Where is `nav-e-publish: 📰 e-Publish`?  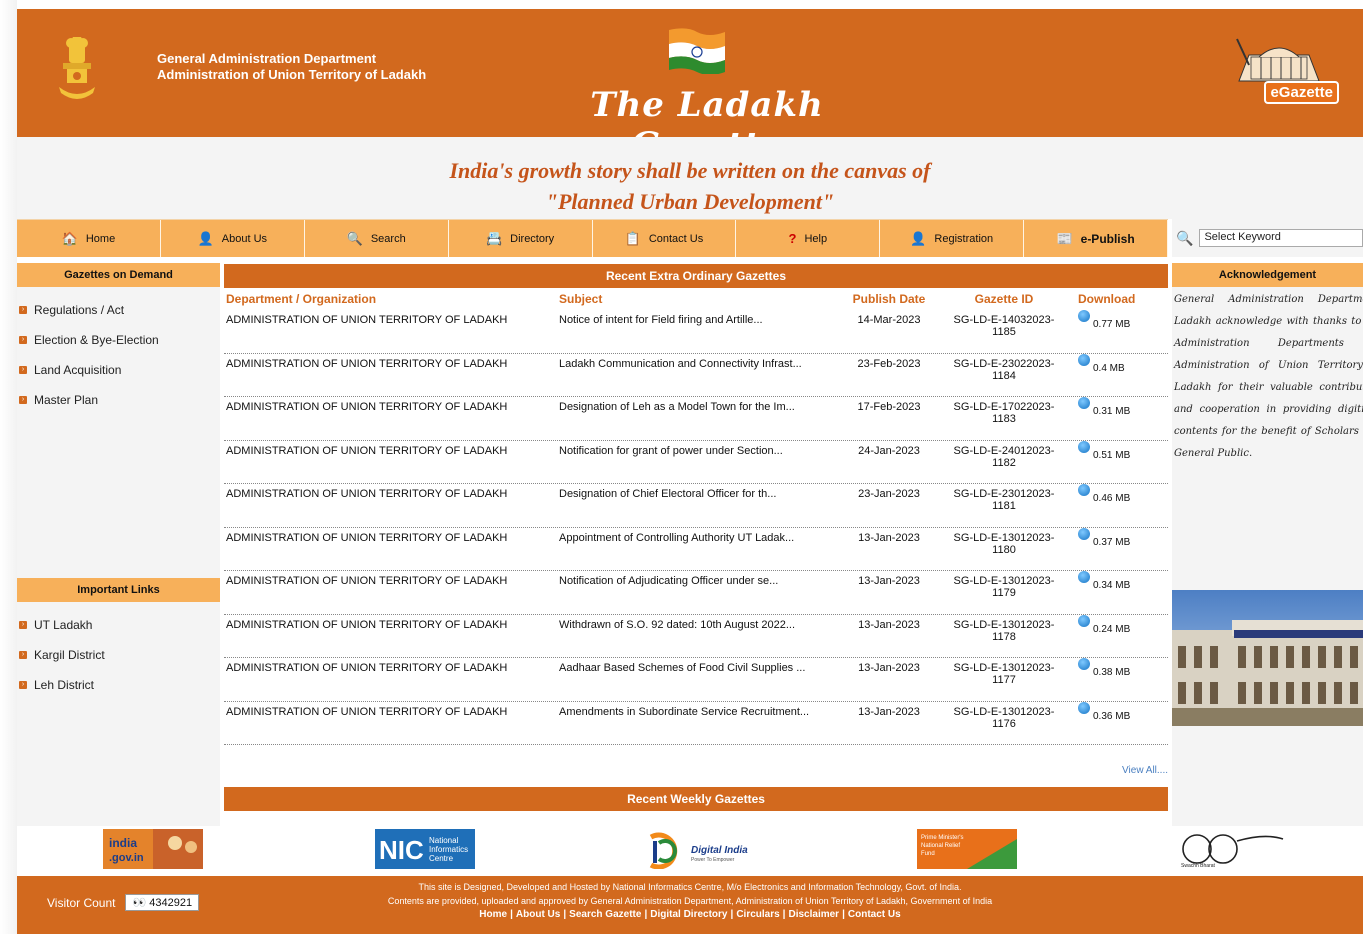
nav-e-publish: 📰 e-Publish is located at coordinates (1096, 238).